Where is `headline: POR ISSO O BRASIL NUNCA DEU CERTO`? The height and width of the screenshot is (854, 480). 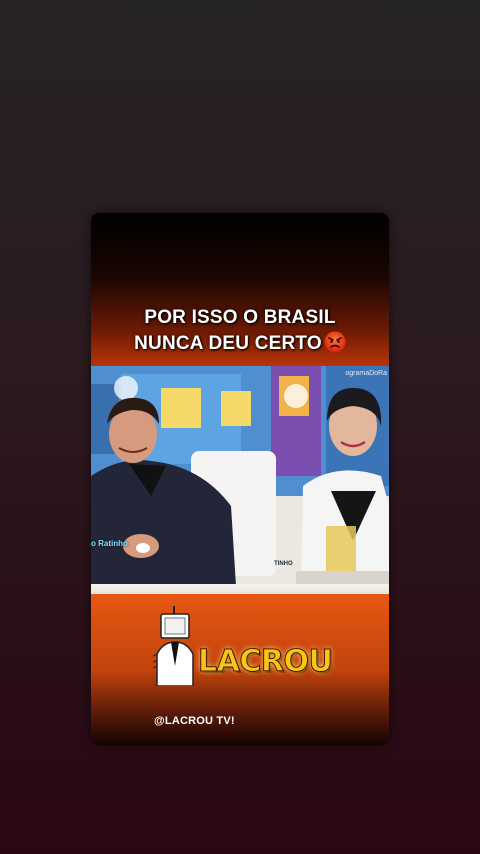 headline: POR ISSO O BRASIL NUNCA DEU CERTO is located at coordinates (240, 331).